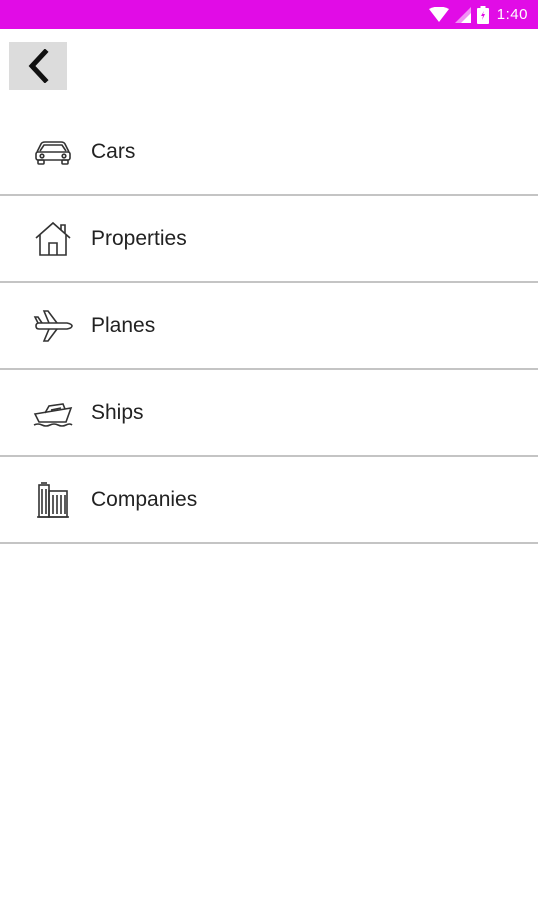 Image resolution: width=538 pixels, height=900 pixels. I want to click on back-button, so click(38, 66).